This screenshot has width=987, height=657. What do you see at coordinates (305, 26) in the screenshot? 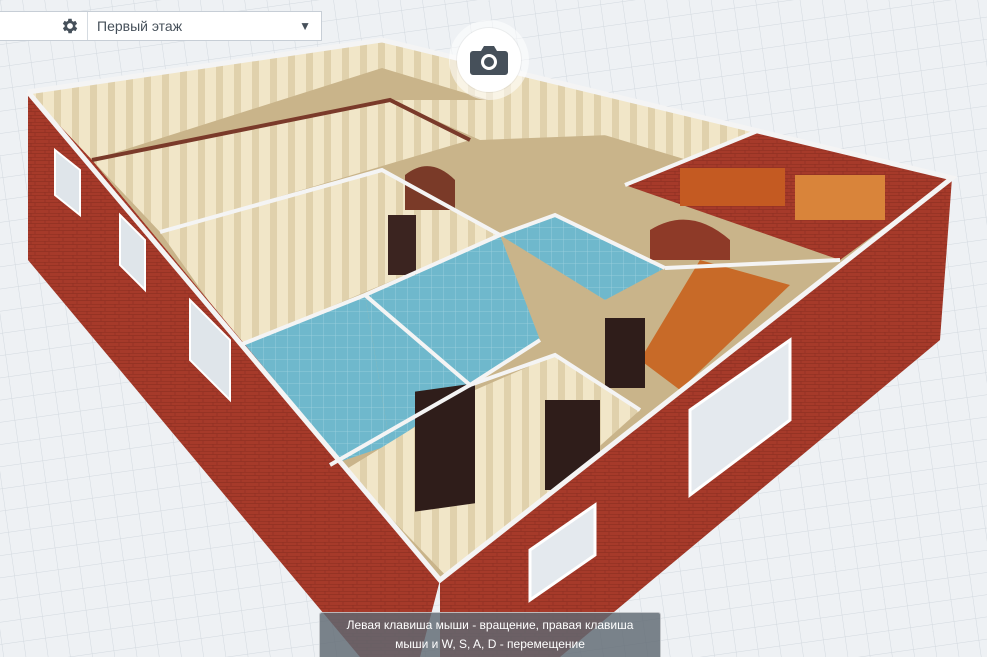
I see `chevron-down-icon: ▼` at bounding box center [305, 26].